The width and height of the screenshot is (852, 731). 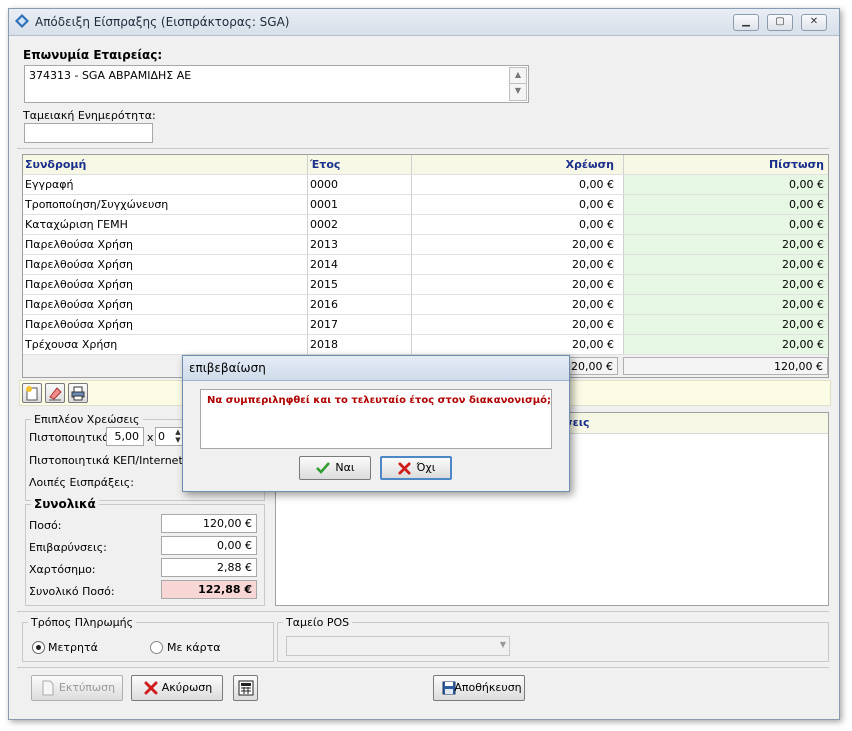 What do you see at coordinates (425, 205) in the screenshot?
I see `table-row: Τροποποίηση/Συγχώνευση 0001 0,00 €0,00 €` at bounding box center [425, 205].